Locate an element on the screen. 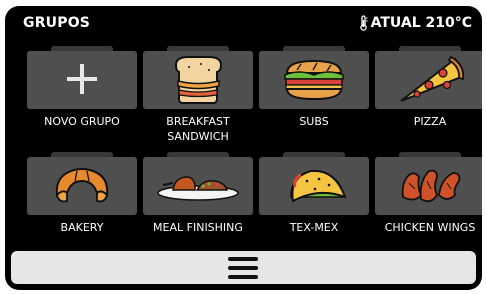 The image size is (487, 294). group-tile-novo-grupo: NOVO GRUPO is located at coordinates (82, 94).